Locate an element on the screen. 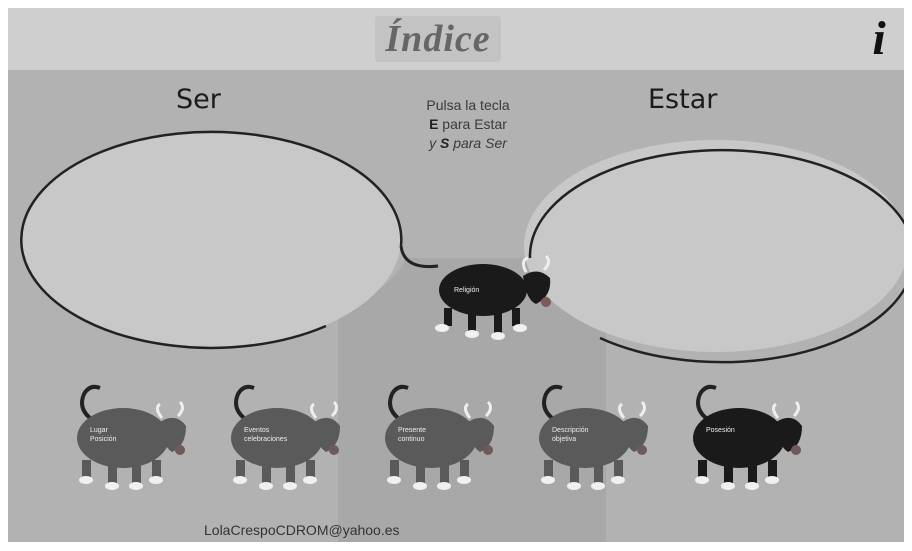 This screenshot has height=551, width=912. bull-card-label-line-2: continuo is located at coordinates (411, 439).